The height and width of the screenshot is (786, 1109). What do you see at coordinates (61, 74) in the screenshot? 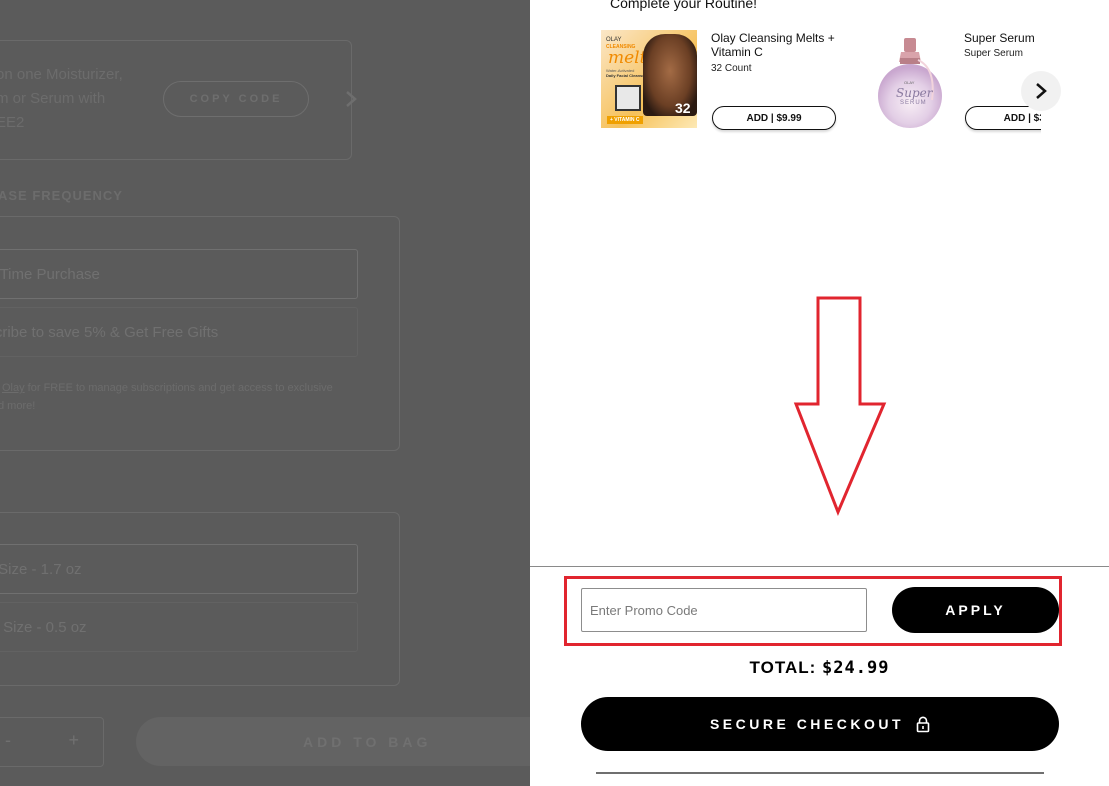
I see `promo-offer-line-1: on one Moisturizer,` at bounding box center [61, 74].